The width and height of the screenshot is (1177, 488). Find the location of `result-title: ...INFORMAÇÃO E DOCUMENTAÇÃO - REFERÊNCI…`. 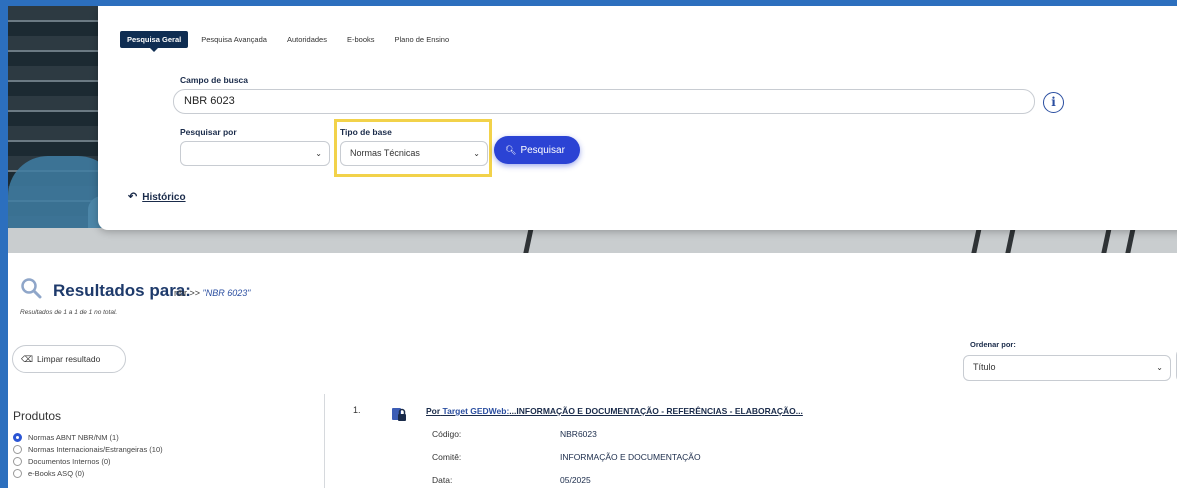

result-title: ...INFORMAÇÃO E DOCUMENTAÇÃO - REFERÊNCI… is located at coordinates (656, 411).